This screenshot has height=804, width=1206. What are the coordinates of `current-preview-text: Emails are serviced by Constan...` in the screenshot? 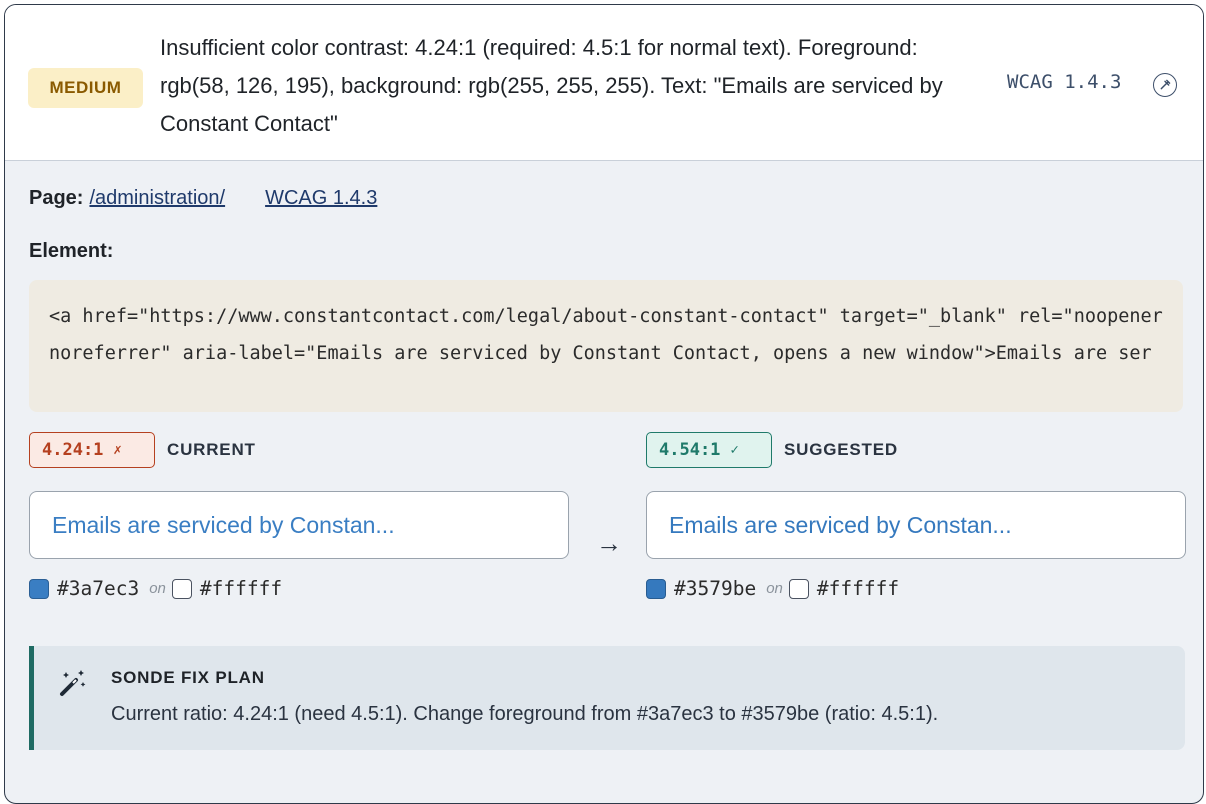 It's located at (223, 524).